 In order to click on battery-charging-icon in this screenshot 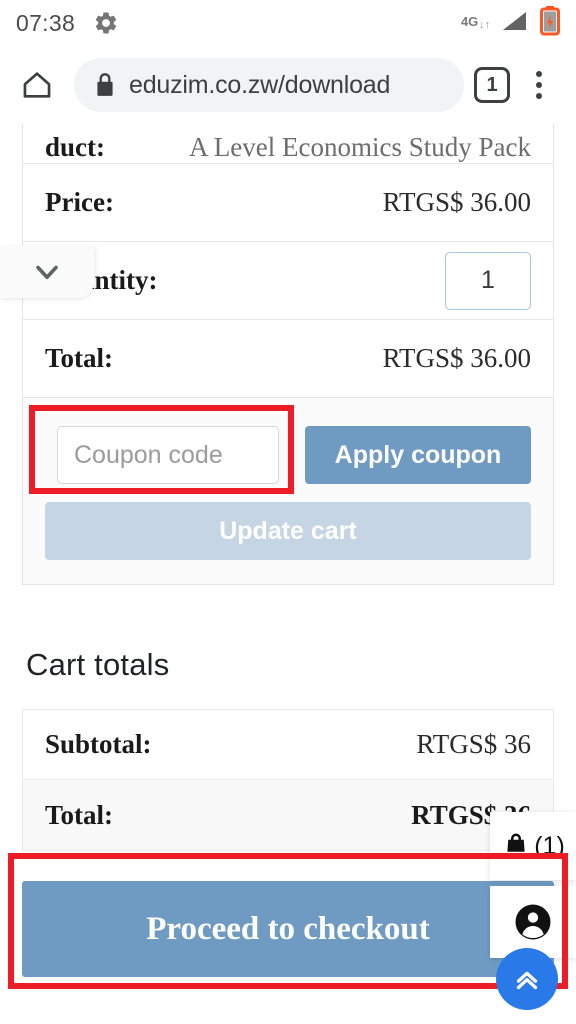, I will do `click(550, 23)`.